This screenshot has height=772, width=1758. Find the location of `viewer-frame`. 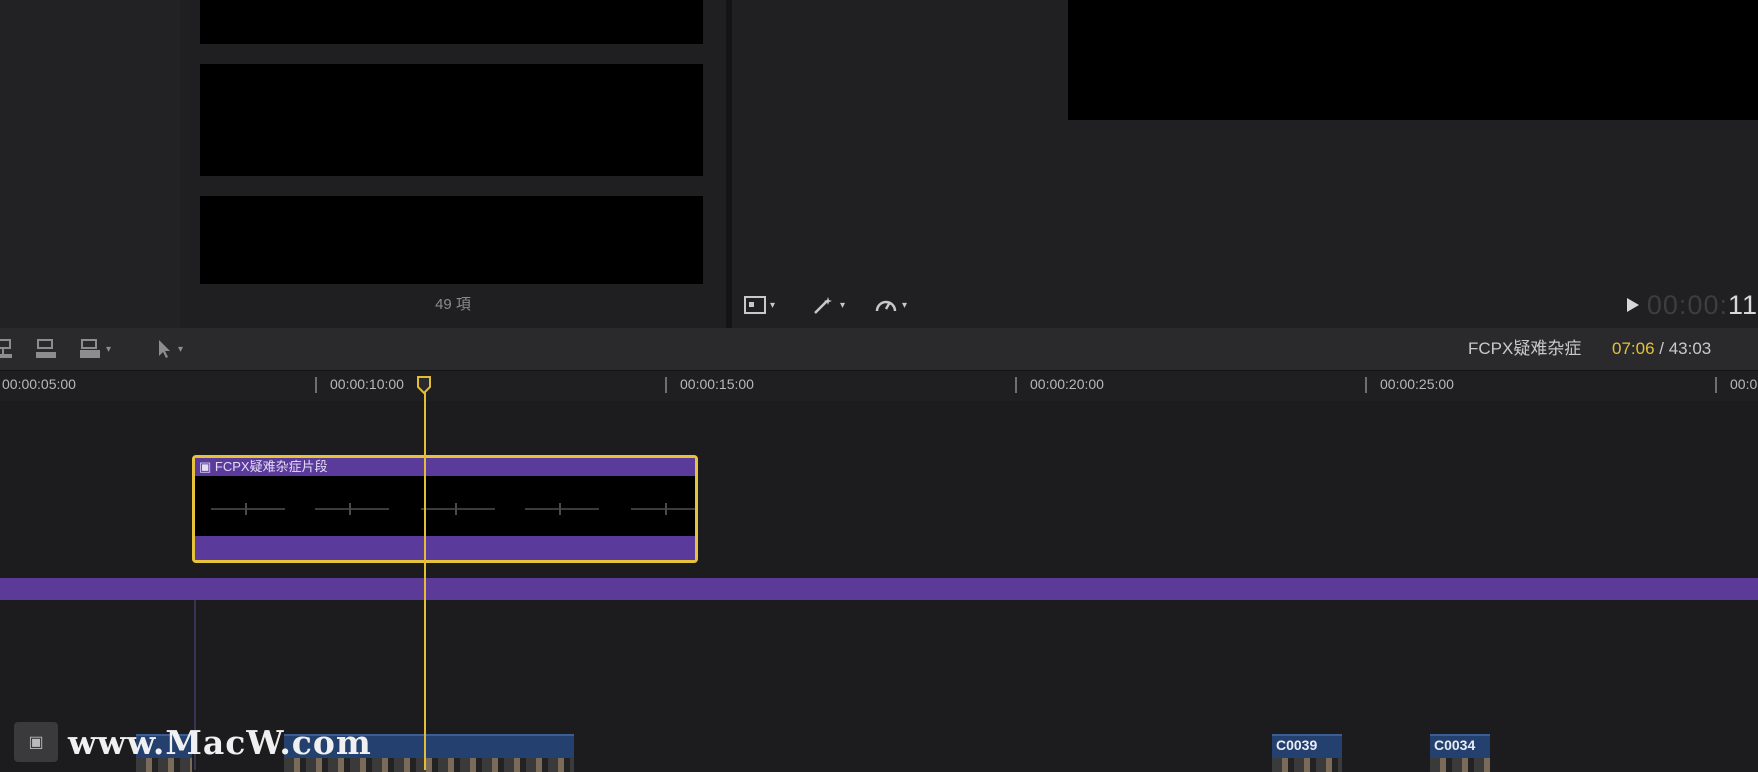

viewer-frame is located at coordinates (1413, 60).